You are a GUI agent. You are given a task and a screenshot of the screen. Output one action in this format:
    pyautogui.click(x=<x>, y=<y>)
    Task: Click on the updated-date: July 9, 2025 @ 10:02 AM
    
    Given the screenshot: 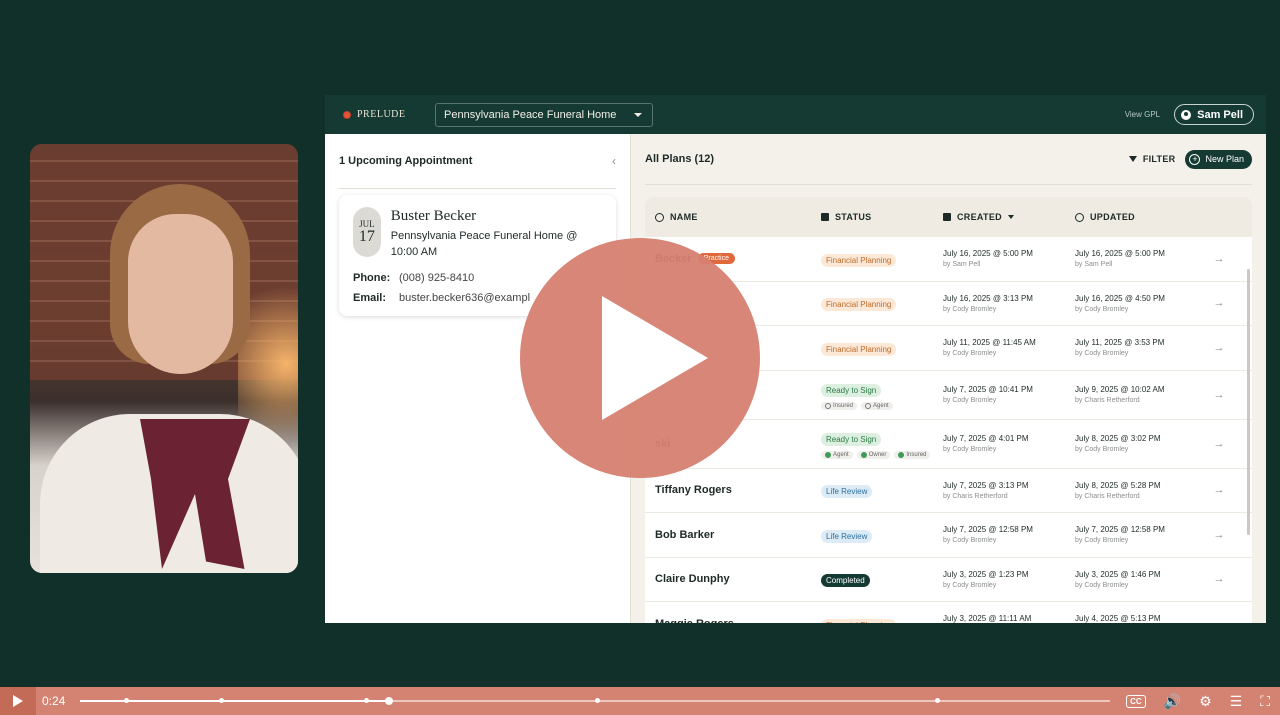 What is the action you would take?
    pyautogui.click(x=1120, y=389)
    